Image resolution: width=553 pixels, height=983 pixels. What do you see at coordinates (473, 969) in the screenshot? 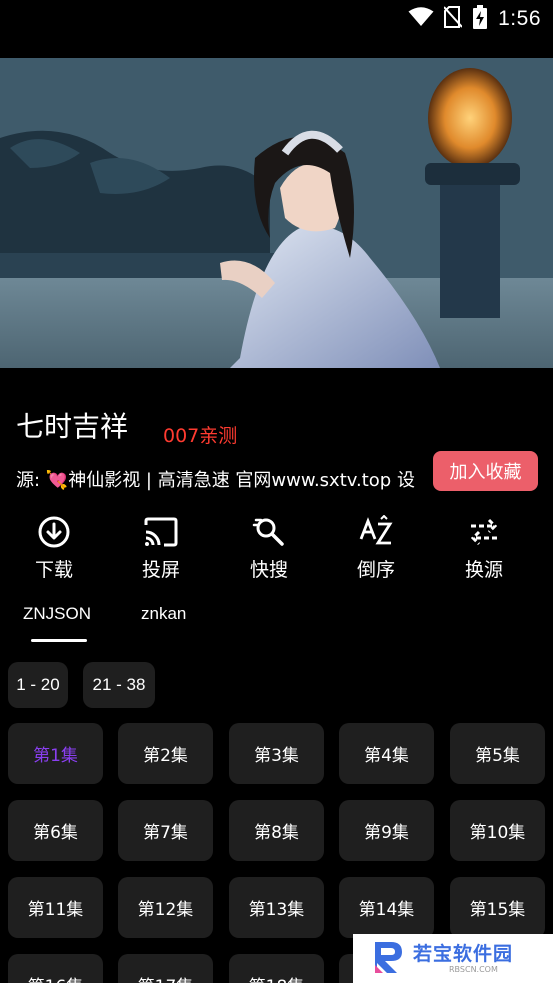
I see `watermark-sub: RBSCN.COM` at bounding box center [473, 969].